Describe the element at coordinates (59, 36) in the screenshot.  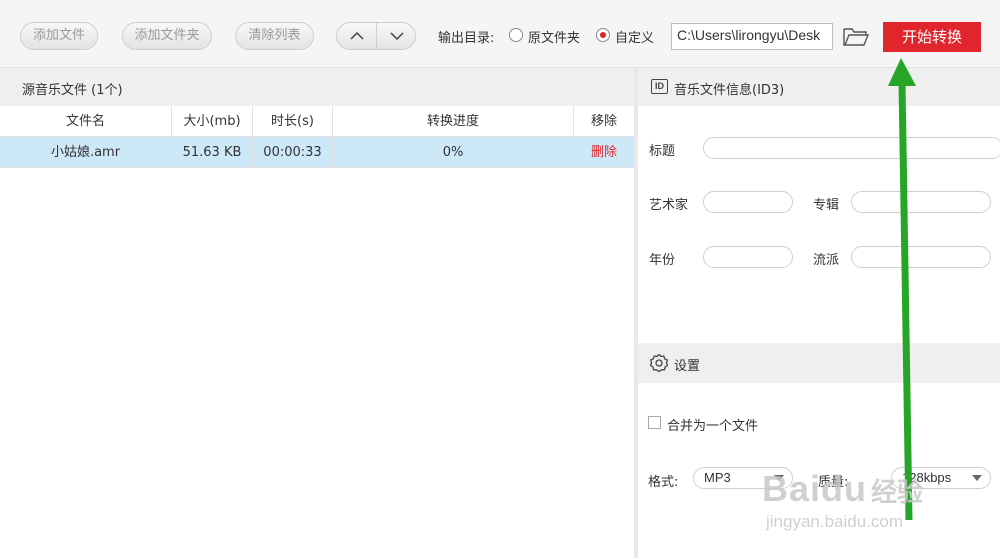
I see `add-file-button: 添加文件` at that location.